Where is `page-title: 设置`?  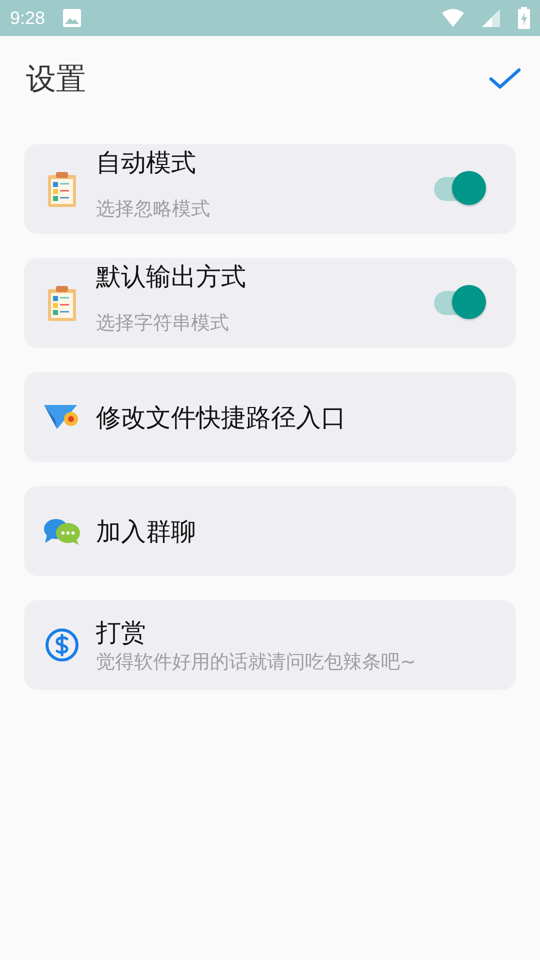 page-title: 设置 is located at coordinates (56, 79).